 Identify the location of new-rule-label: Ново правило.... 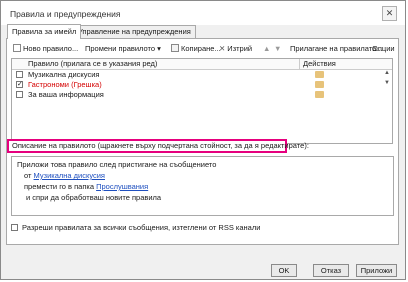
(51, 48).